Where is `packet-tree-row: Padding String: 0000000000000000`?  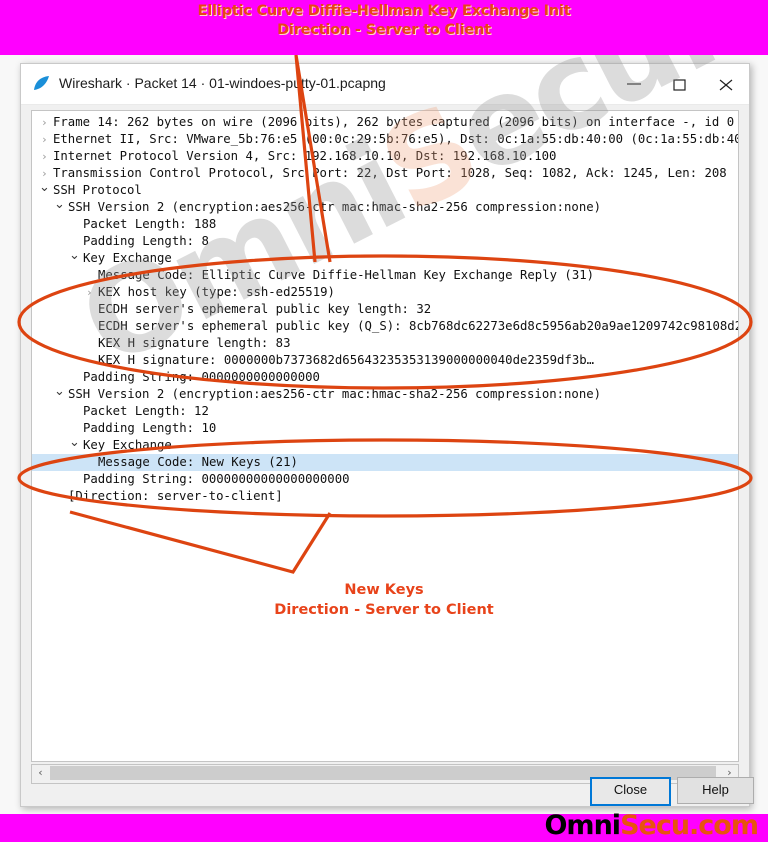 packet-tree-row: Padding String: 0000000000000000 is located at coordinates (385, 377).